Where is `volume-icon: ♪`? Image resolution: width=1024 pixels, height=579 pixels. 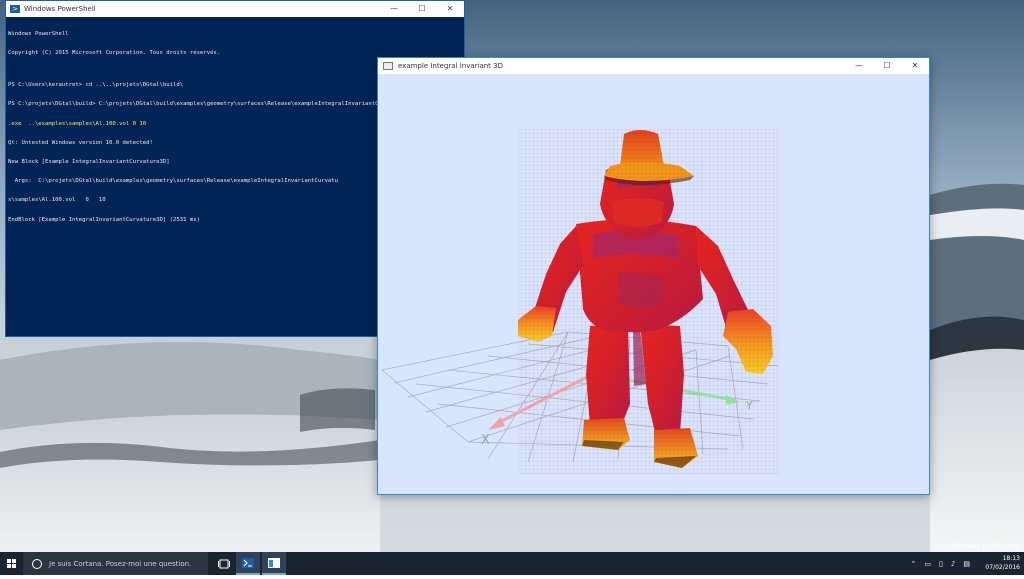
volume-icon: ♪ is located at coordinates (953, 564).